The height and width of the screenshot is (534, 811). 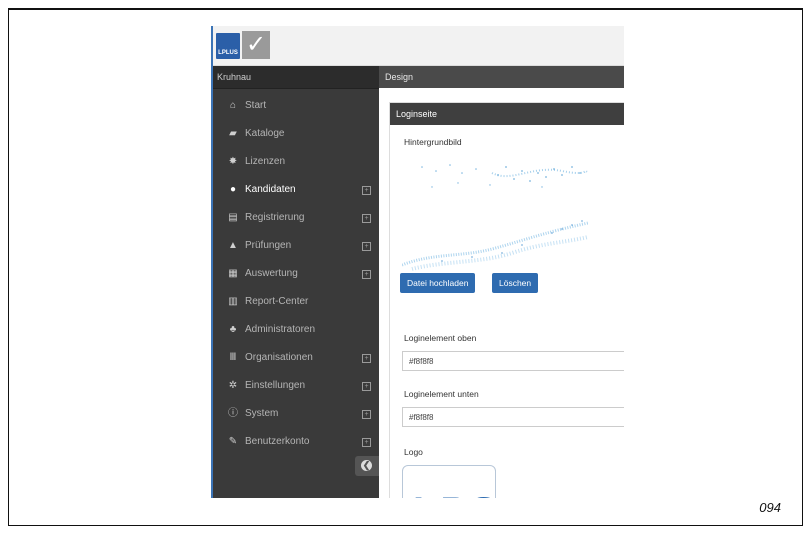 I want to click on certificate-icon: ✸, so click(x=233, y=161).